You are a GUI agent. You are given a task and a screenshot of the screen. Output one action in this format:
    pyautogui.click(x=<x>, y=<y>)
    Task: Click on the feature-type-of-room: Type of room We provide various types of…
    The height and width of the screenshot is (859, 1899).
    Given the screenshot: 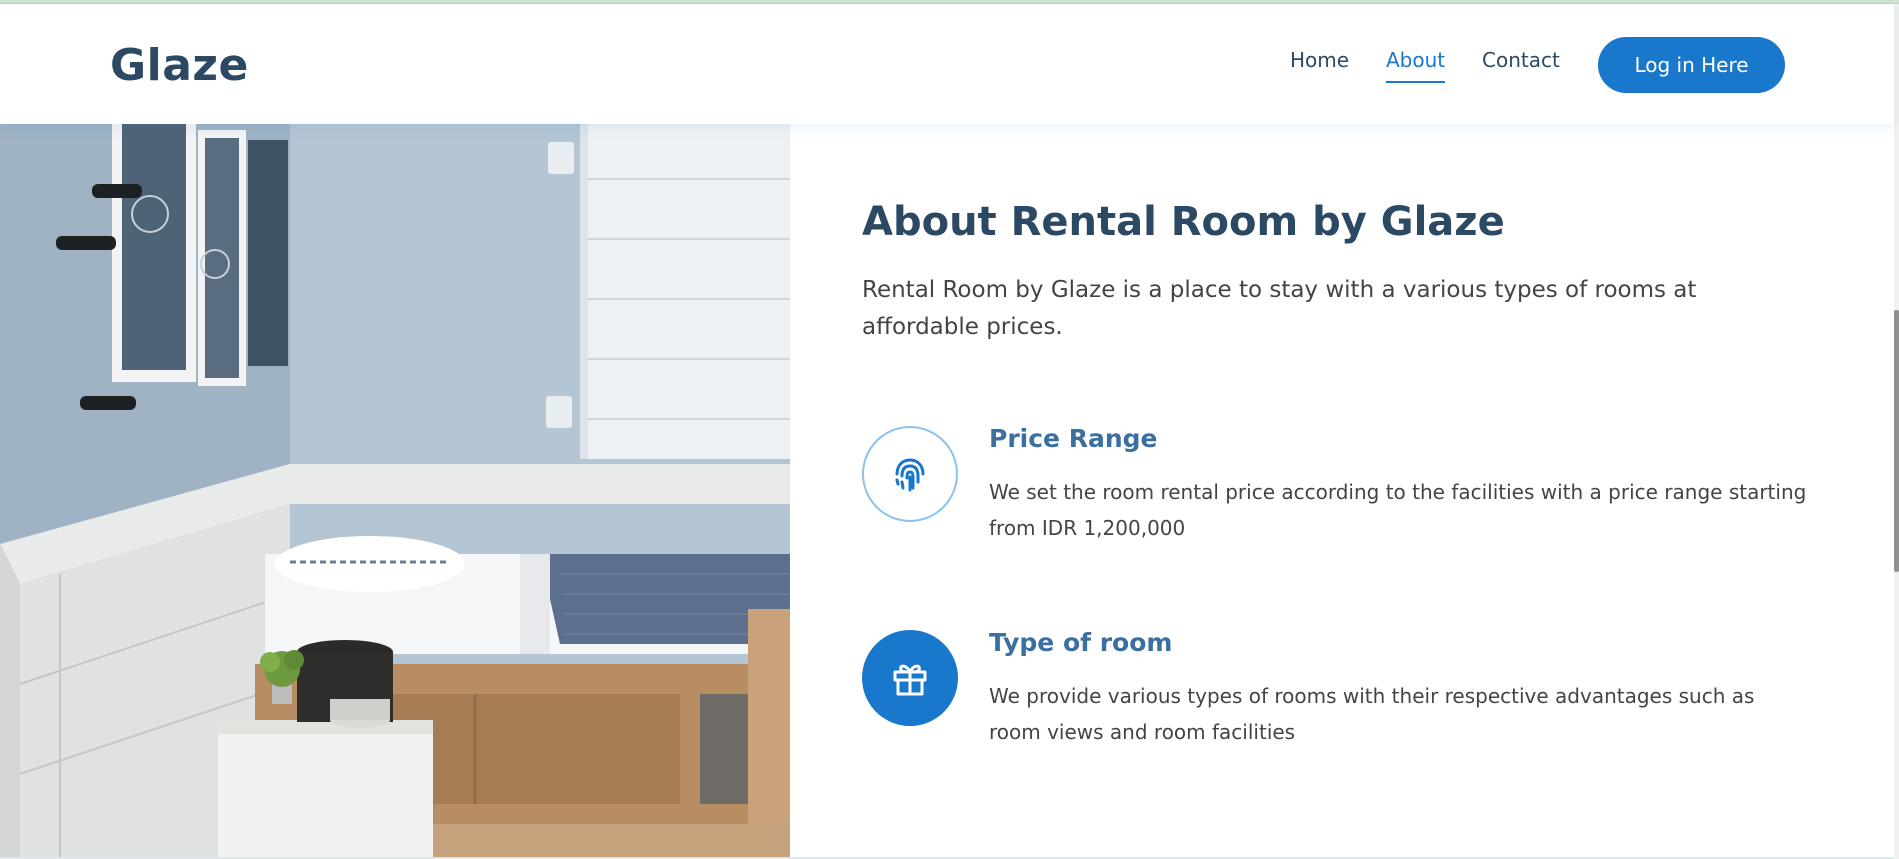 What is the action you would take?
    pyautogui.click(x=1342, y=686)
    